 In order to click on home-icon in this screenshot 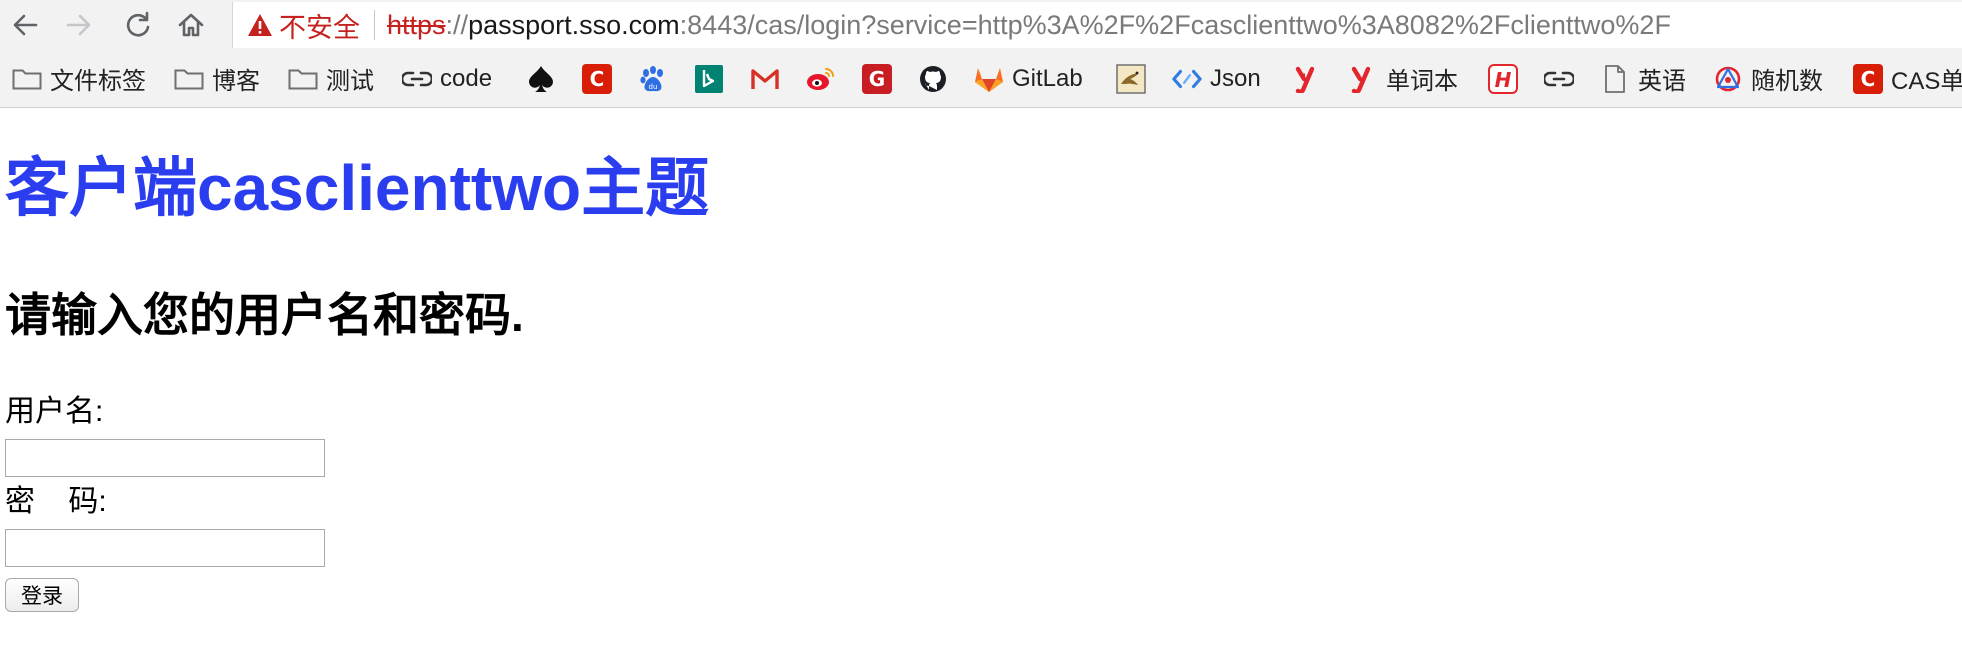, I will do `click(191, 25)`.